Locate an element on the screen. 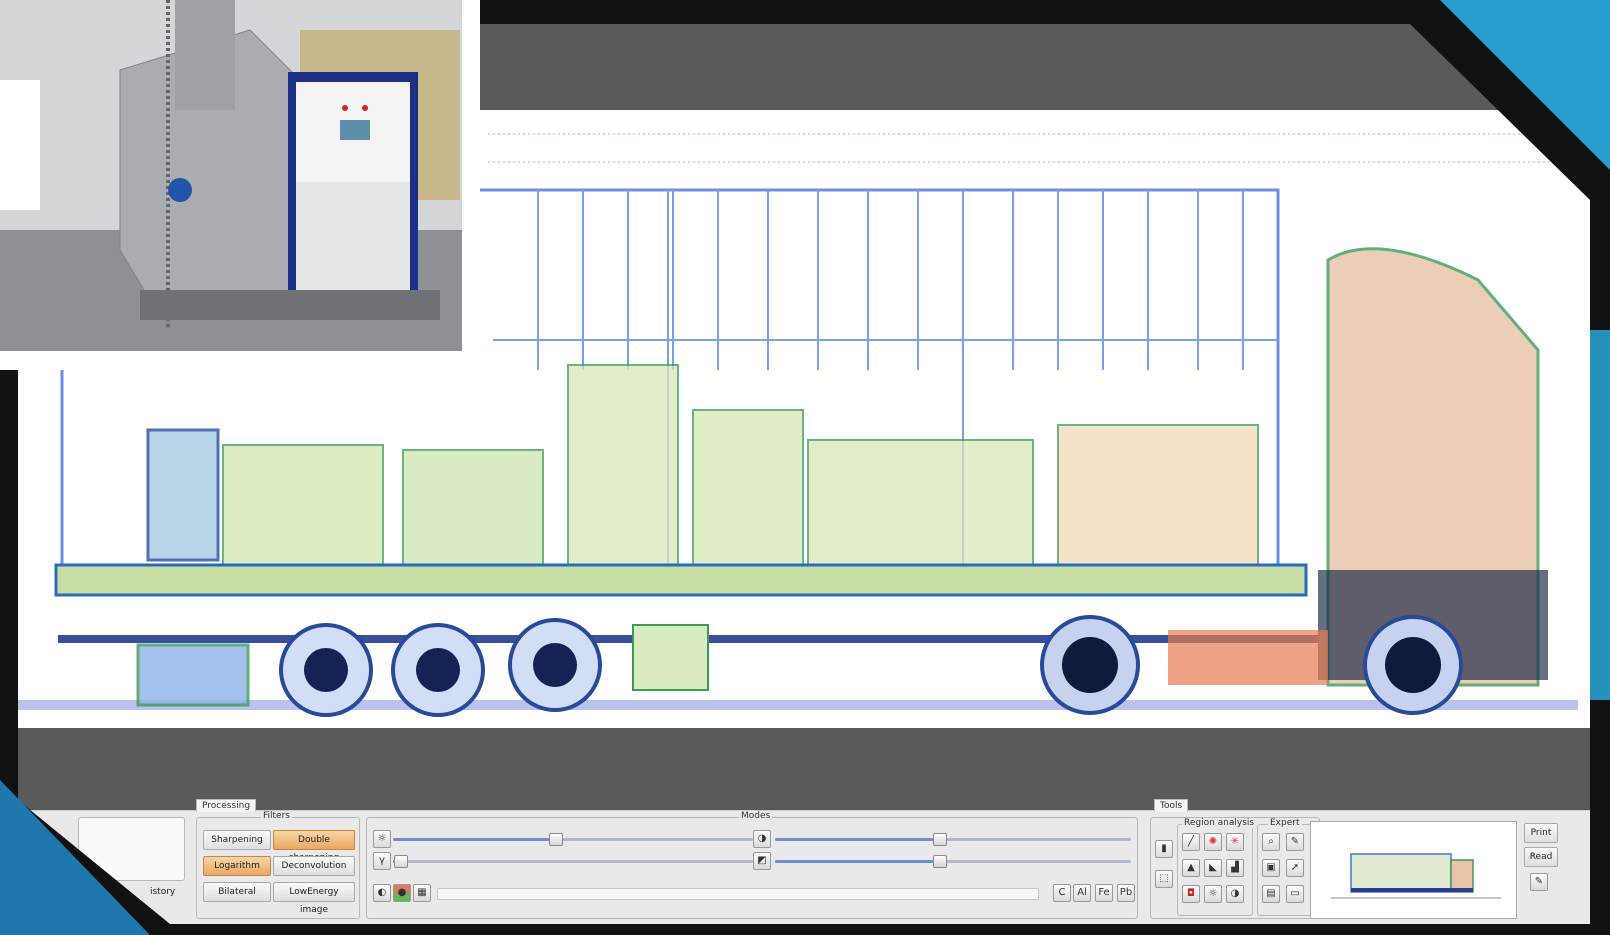 The image size is (1610, 935). scanner-machine-drawing is located at coordinates (231, 175).